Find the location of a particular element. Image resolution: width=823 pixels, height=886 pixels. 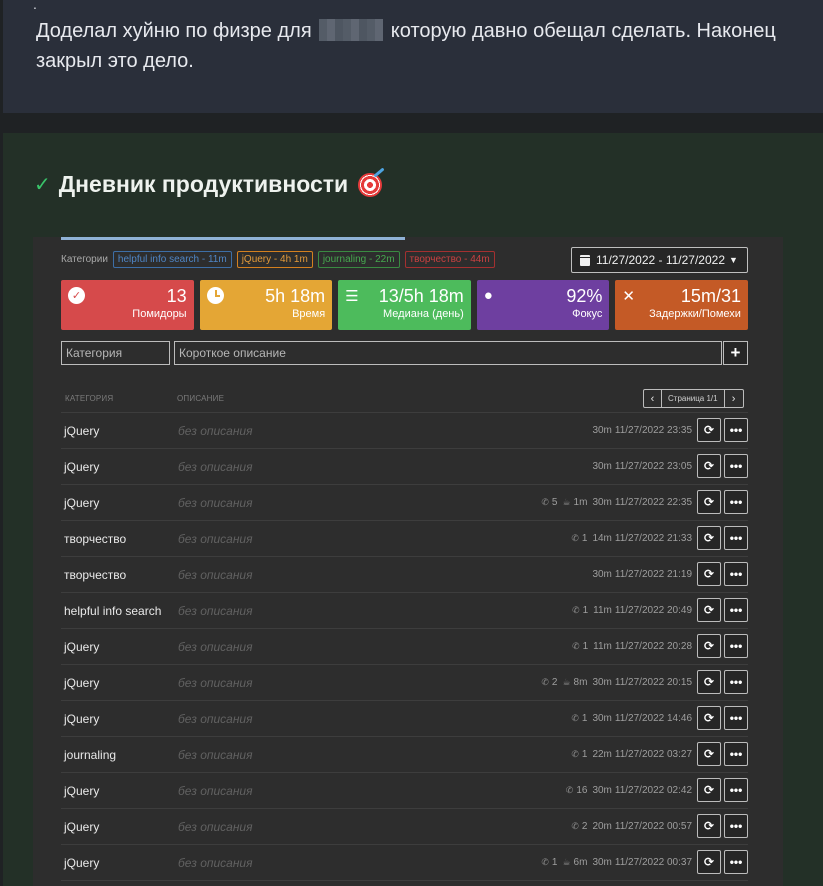

column-header-description: ОПИСАНИЕ is located at coordinates (201, 398).